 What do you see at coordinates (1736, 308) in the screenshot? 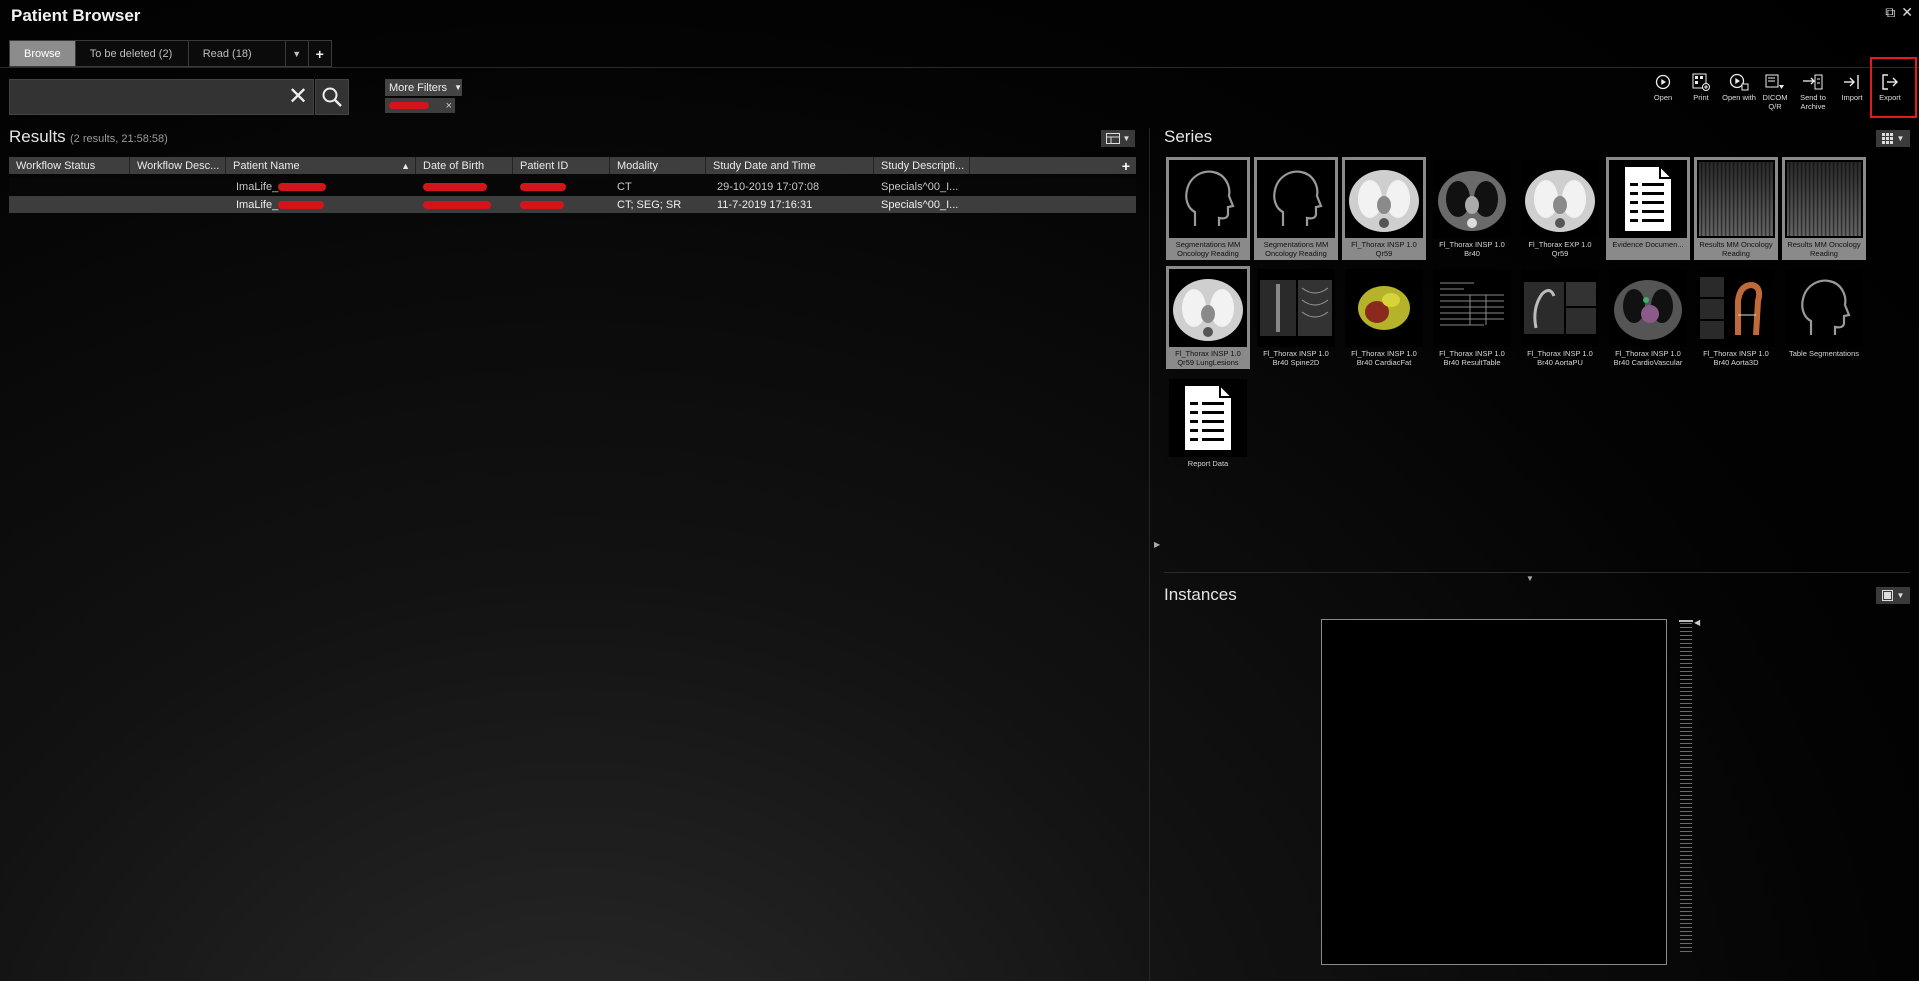
I see `aorta-3d-image` at bounding box center [1736, 308].